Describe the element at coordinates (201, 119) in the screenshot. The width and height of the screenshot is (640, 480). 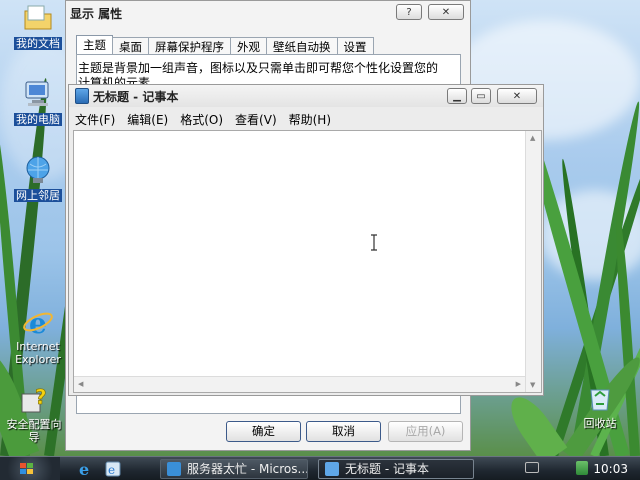
I see `menu-format: 格式(O)` at that location.